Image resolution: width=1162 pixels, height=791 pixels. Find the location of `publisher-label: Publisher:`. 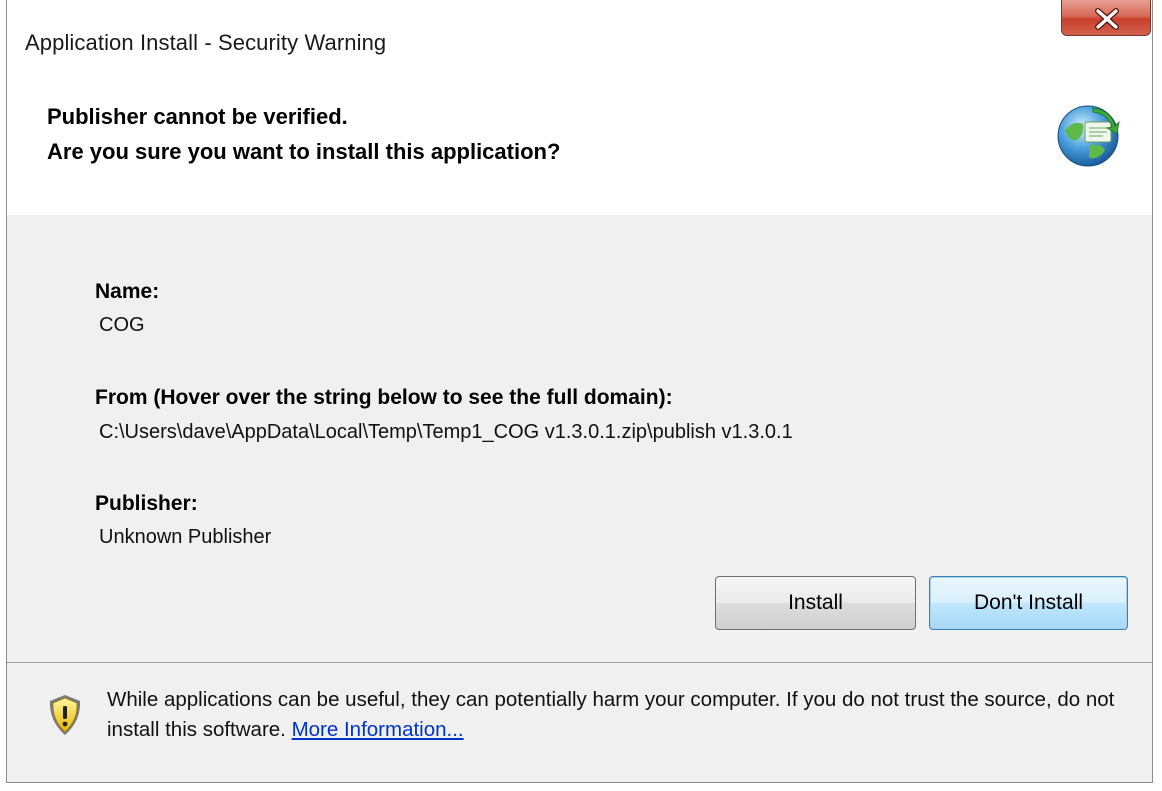

publisher-label: Publisher: is located at coordinates (146, 503).